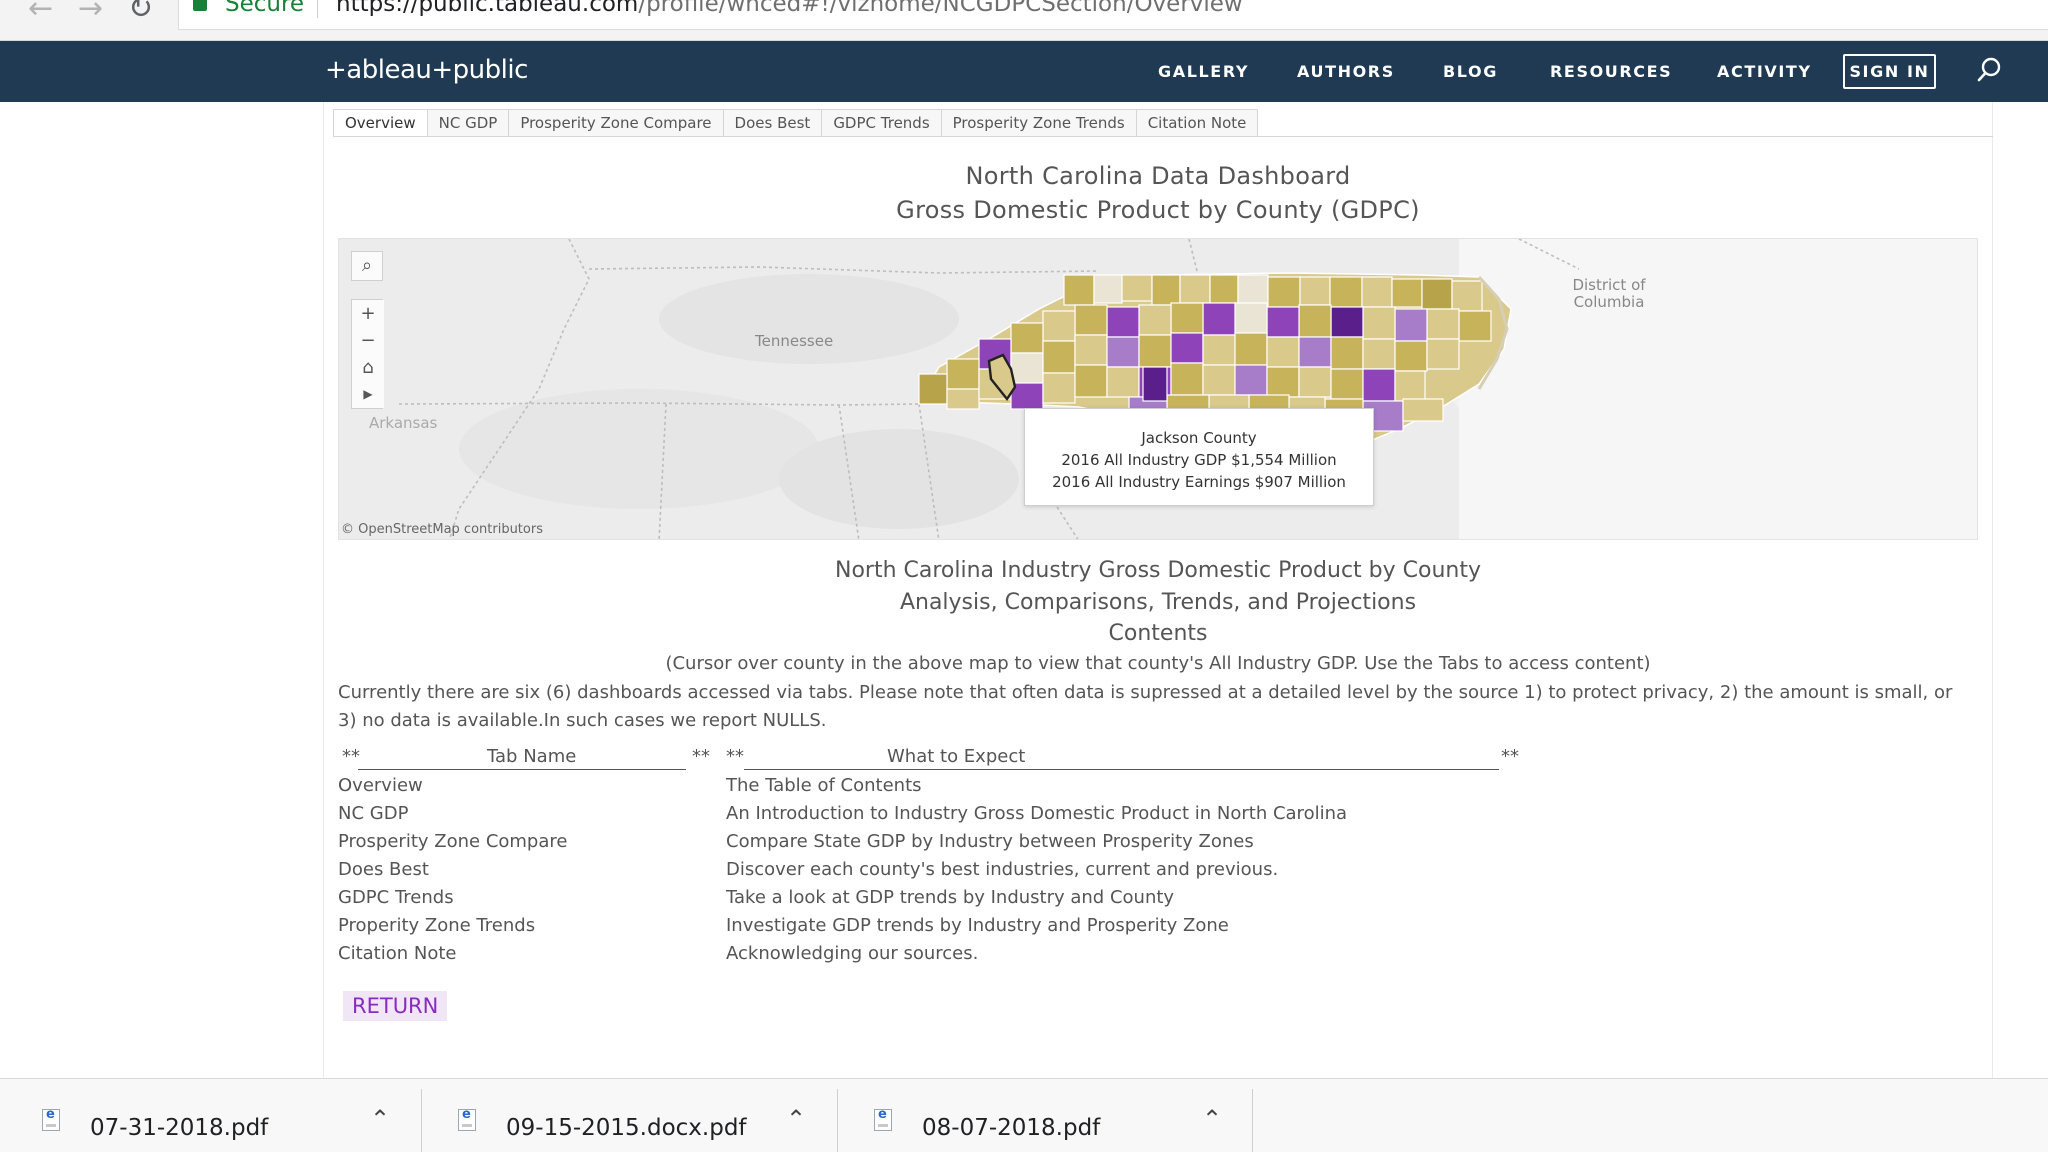  Describe the element at coordinates (794, 341) in the screenshot. I see `map-label-tennessee: Tennessee` at that location.